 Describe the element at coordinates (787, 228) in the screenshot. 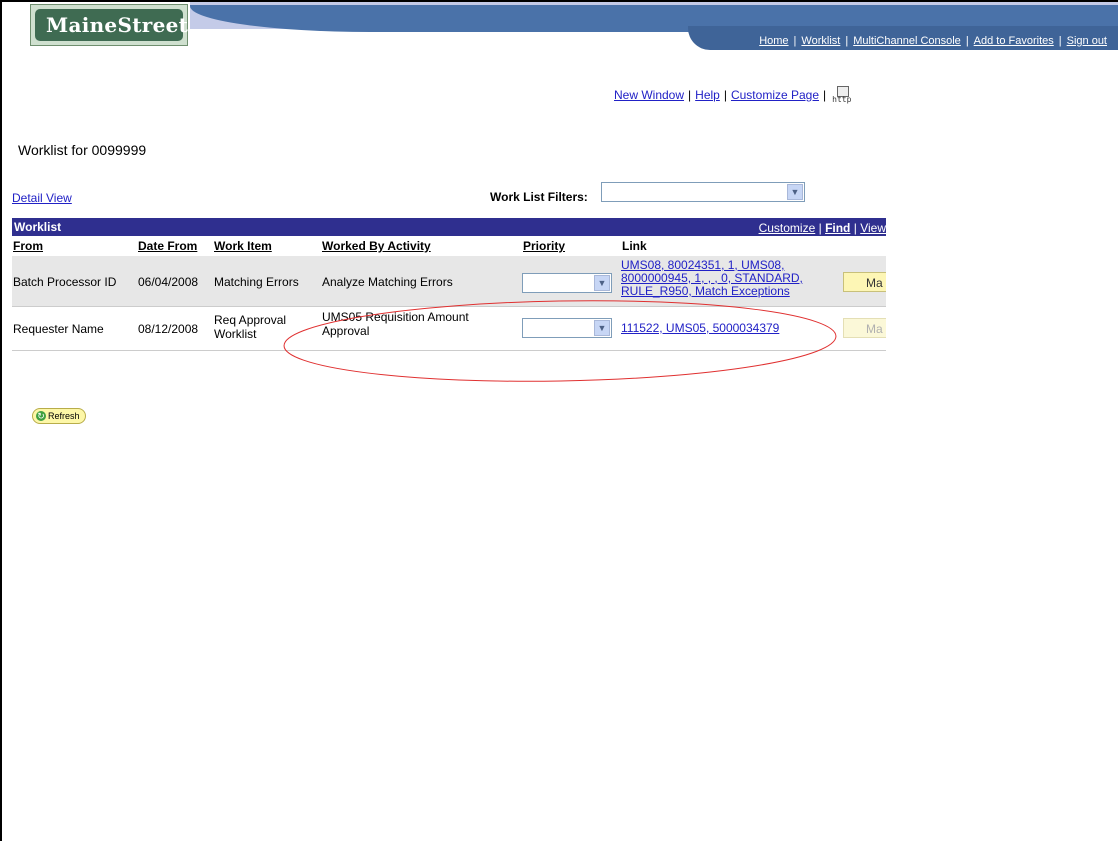

I see `grid-customize-link: Customize` at that location.